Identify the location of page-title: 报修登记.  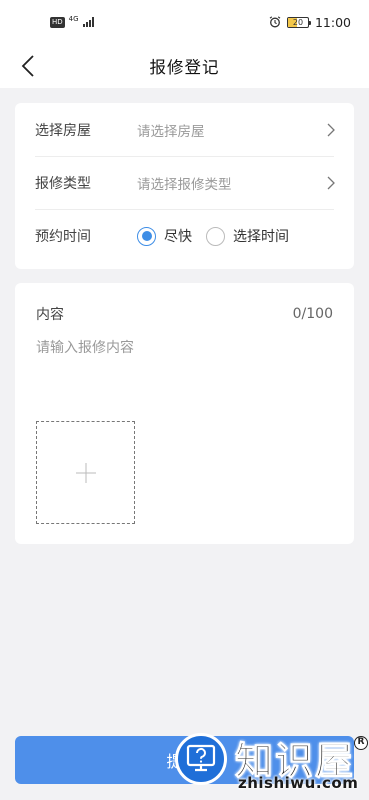
(184, 67).